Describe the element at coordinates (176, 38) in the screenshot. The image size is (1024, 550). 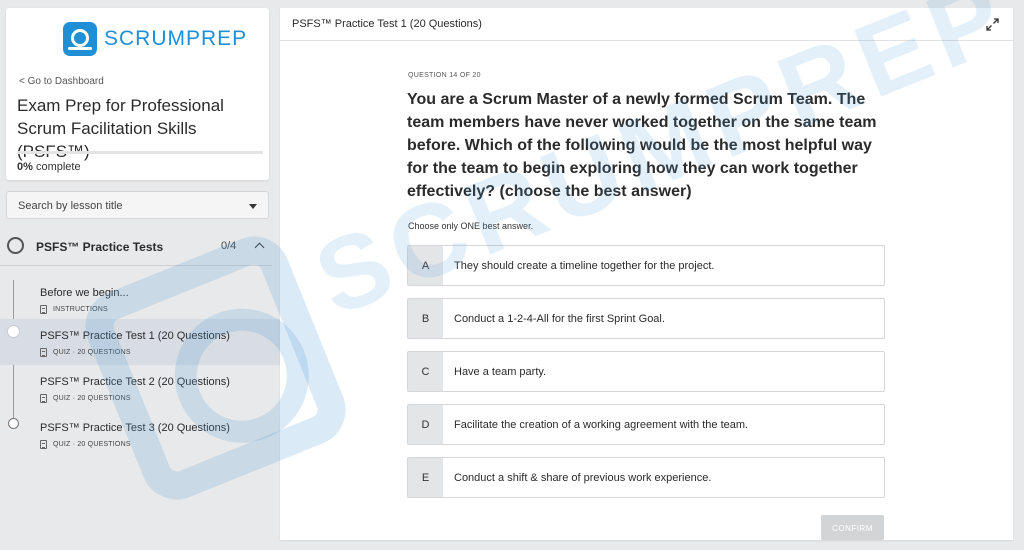
I see `brand-name: SCRUMPREP` at that location.